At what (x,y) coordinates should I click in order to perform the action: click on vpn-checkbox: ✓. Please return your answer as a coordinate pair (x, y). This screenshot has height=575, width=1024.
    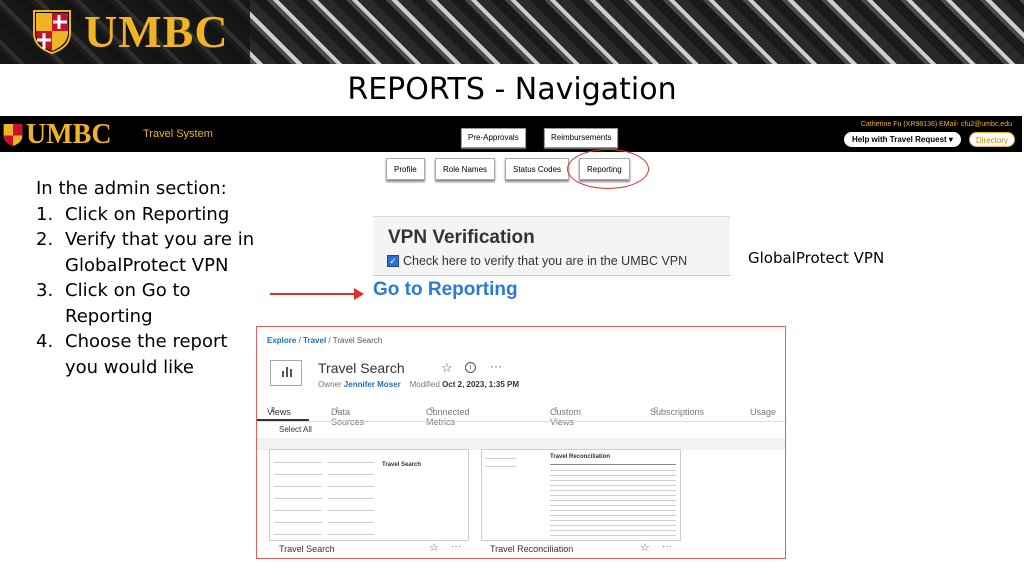
    Looking at the image, I should click on (393, 261).